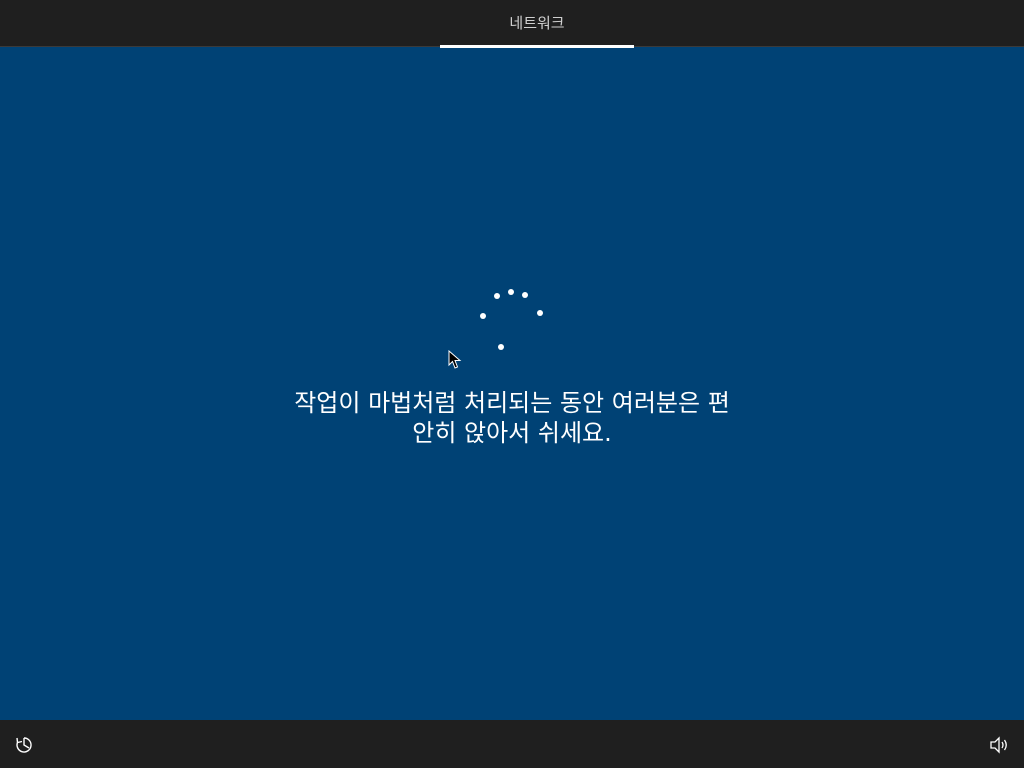 The width and height of the screenshot is (1024, 768). Describe the element at coordinates (512, 744) in the screenshot. I see `bottom-bar` at that location.